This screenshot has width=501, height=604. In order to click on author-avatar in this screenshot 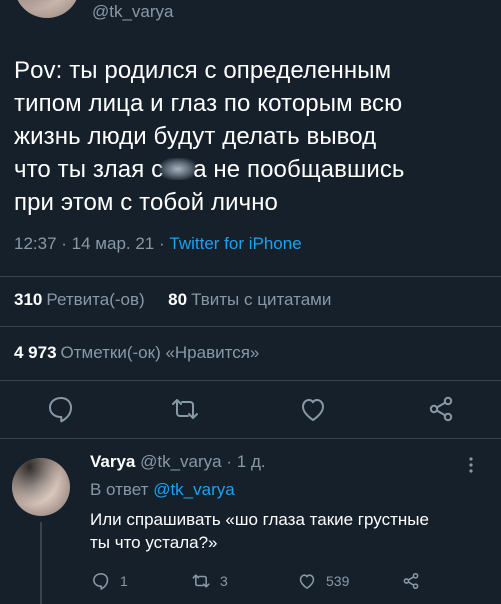, I will do `click(47, 9)`.